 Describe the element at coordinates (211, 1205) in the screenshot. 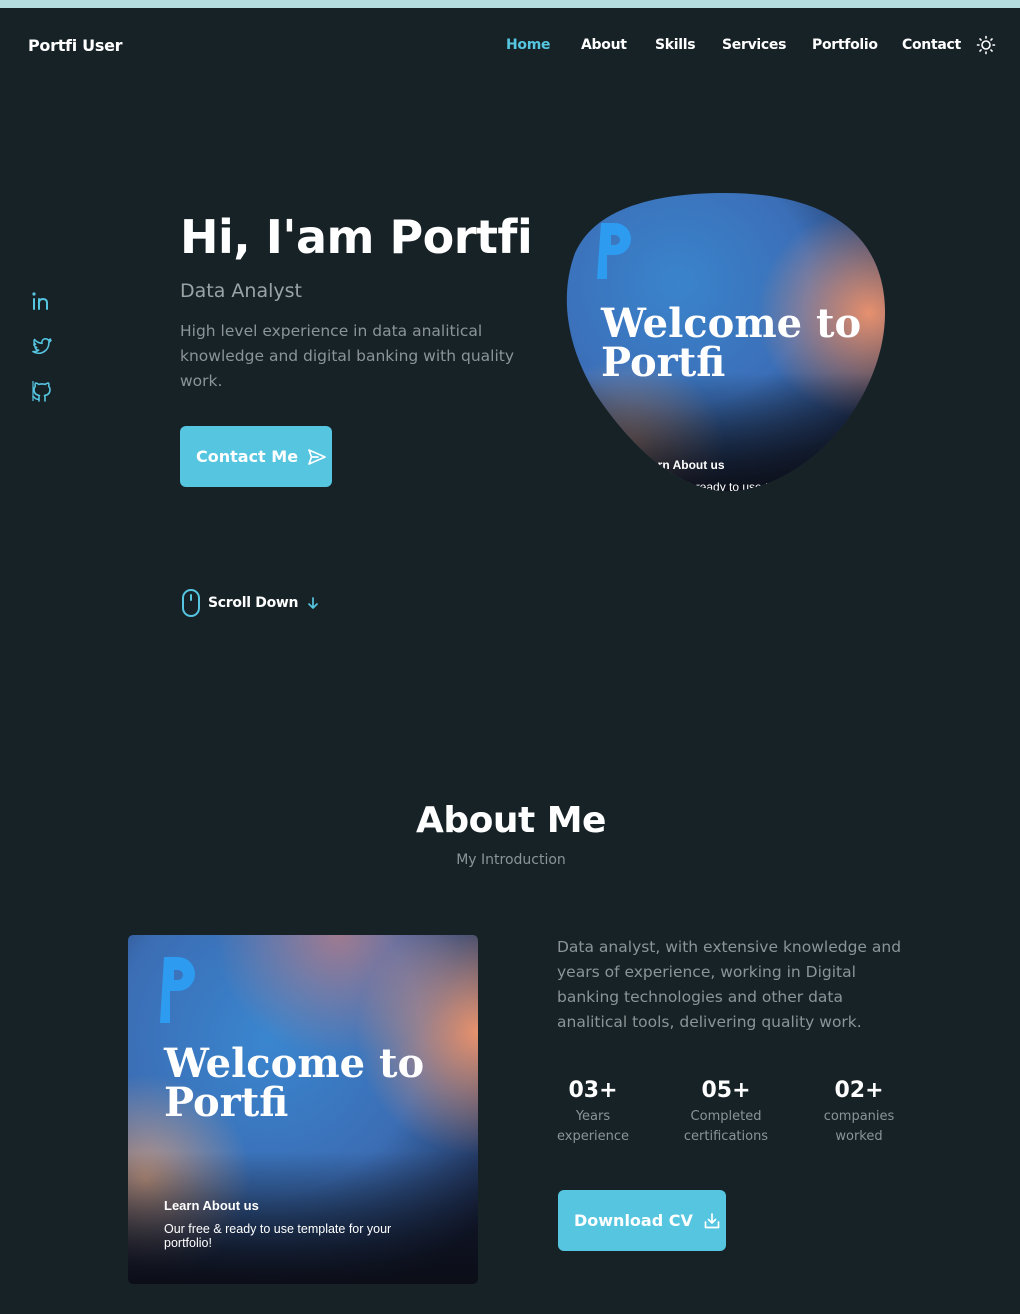

I see `about-image-caption-title: Learn About us` at that location.